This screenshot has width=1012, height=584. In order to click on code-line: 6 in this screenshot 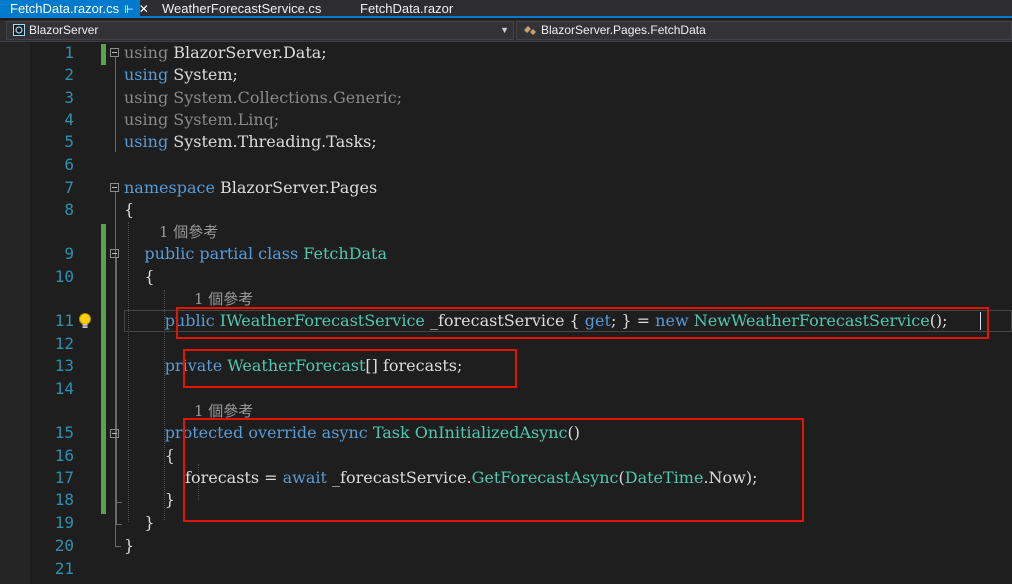, I will do `click(506, 165)`.